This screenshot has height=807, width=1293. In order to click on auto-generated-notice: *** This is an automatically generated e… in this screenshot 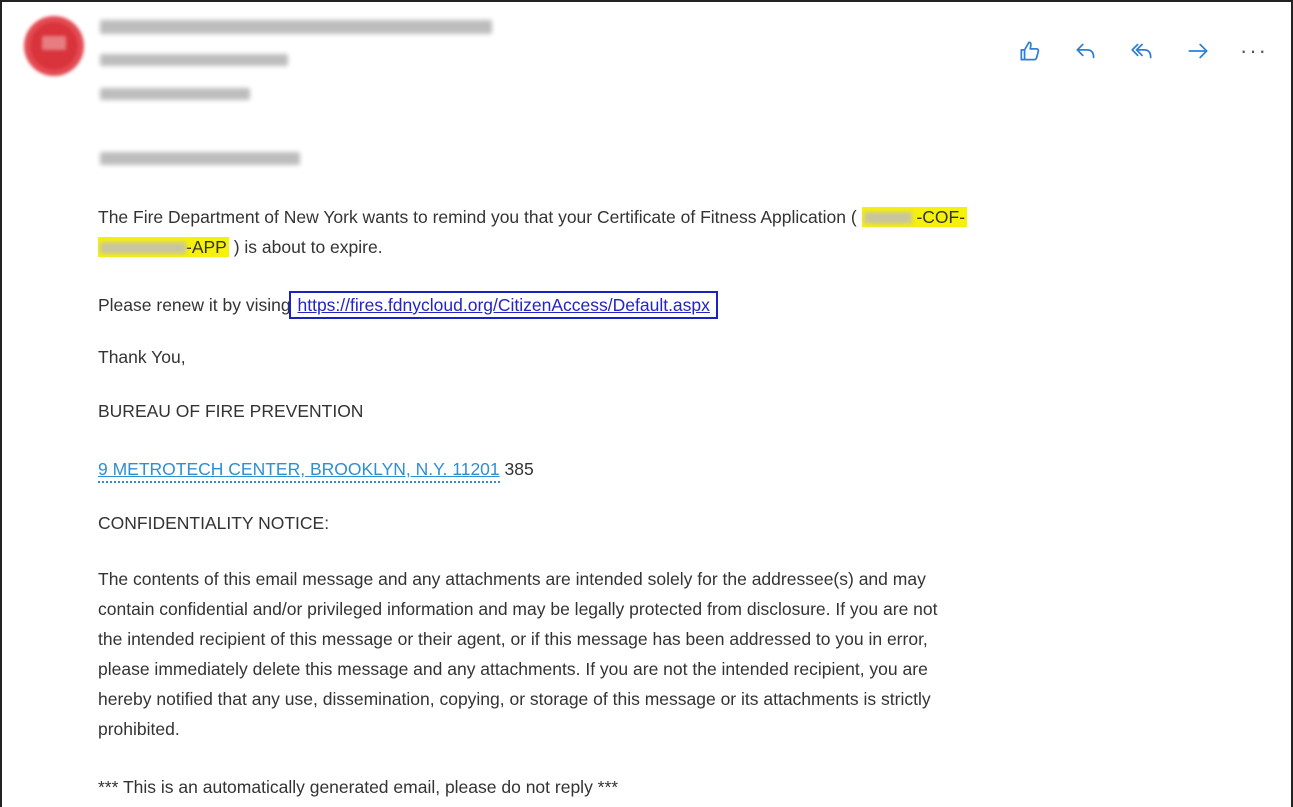, I will do `click(358, 787)`.